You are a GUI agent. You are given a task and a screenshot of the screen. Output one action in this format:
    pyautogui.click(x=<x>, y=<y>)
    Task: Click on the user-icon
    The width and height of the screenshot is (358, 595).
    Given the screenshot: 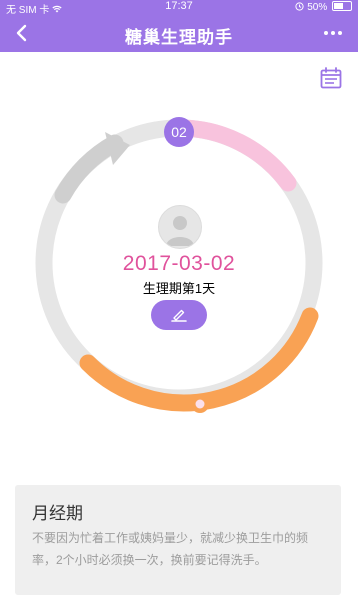 What is the action you would take?
    pyautogui.click(x=180, y=231)
    